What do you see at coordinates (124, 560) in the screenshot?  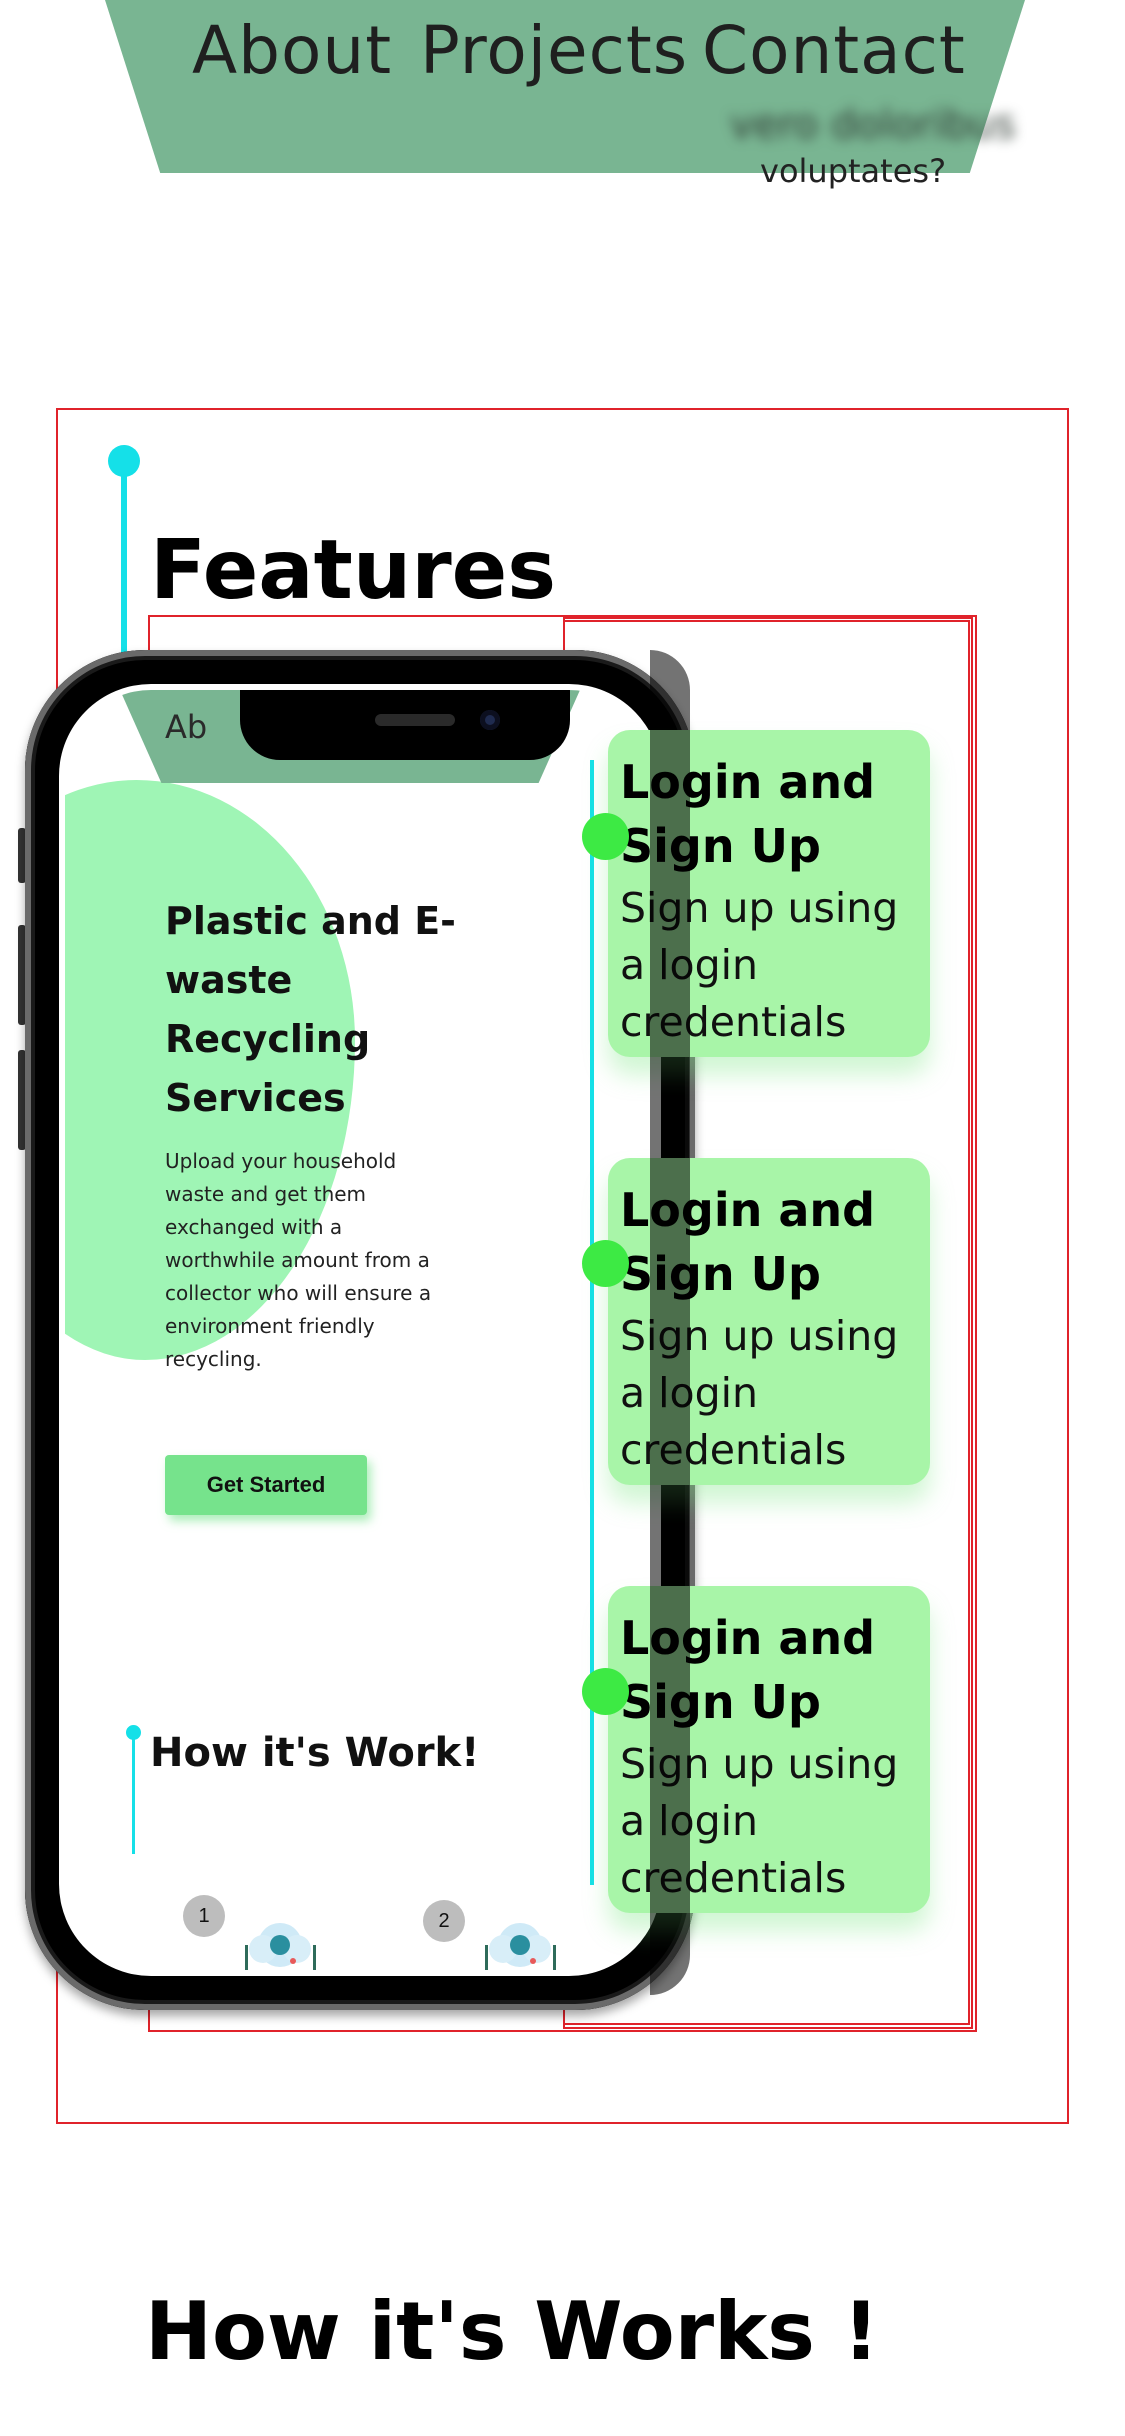 I see `timeline-line` at bounding box center [124, 560].